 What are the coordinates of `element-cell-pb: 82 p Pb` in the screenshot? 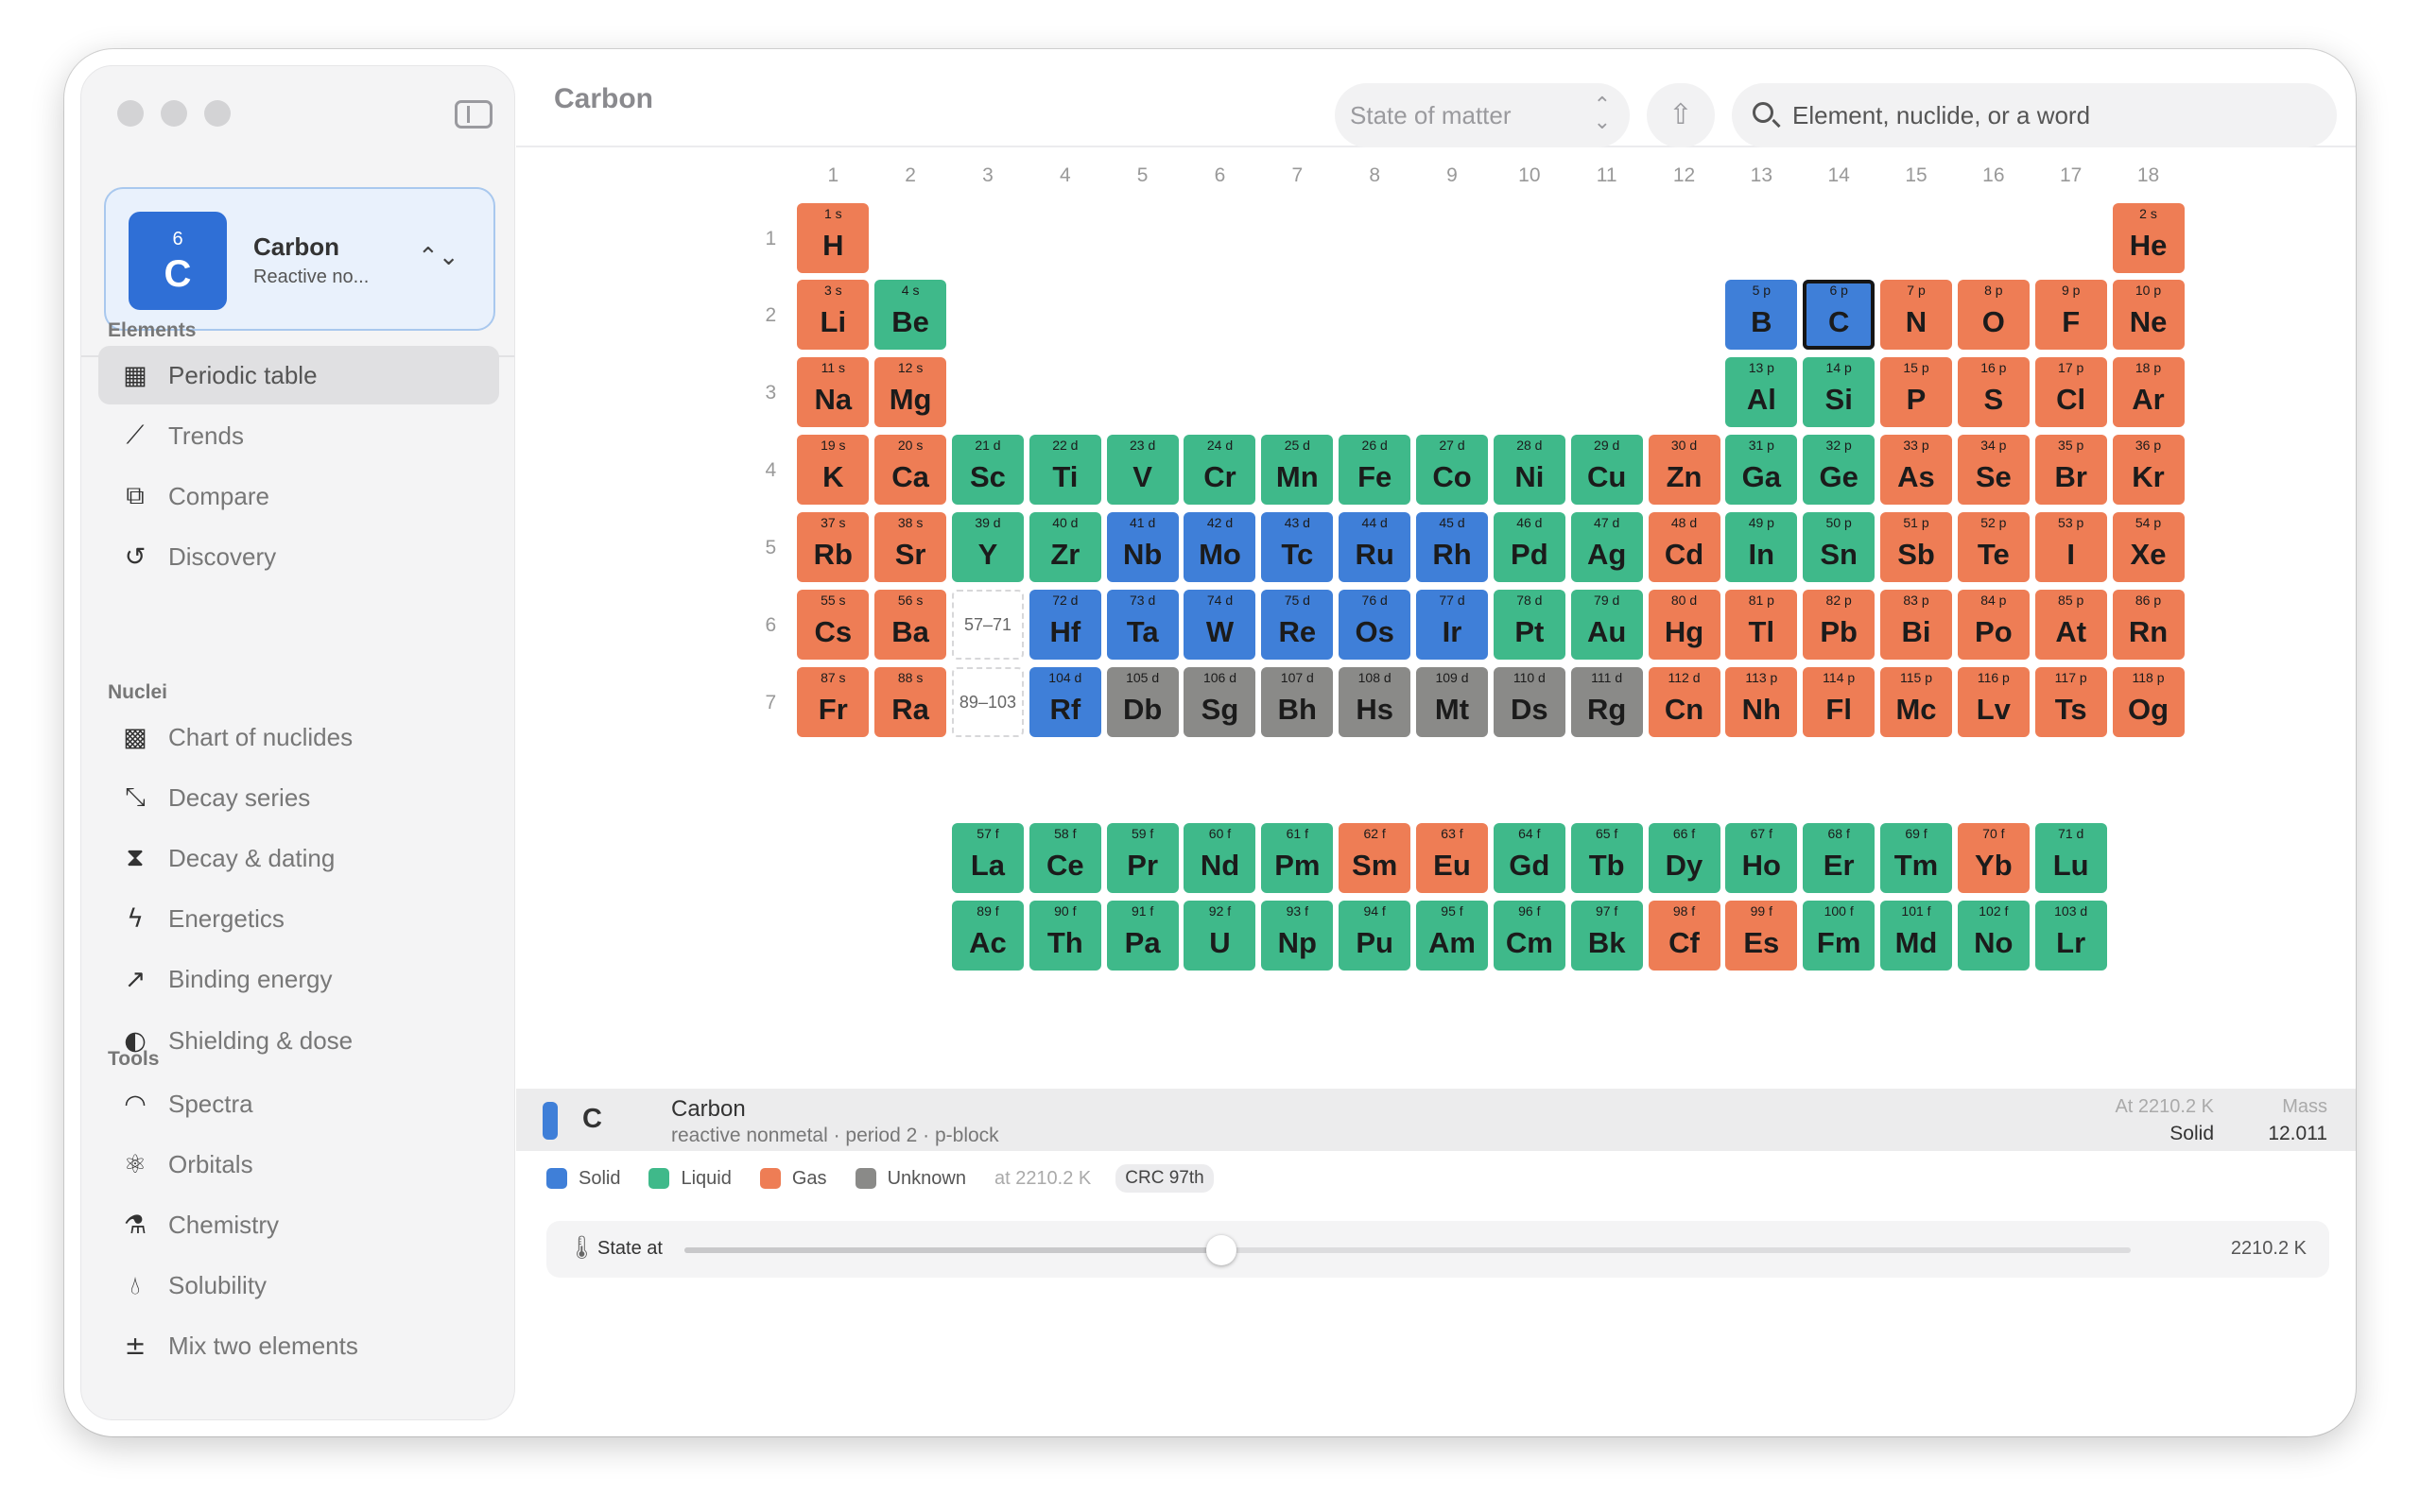 It's located at (1839, 624).